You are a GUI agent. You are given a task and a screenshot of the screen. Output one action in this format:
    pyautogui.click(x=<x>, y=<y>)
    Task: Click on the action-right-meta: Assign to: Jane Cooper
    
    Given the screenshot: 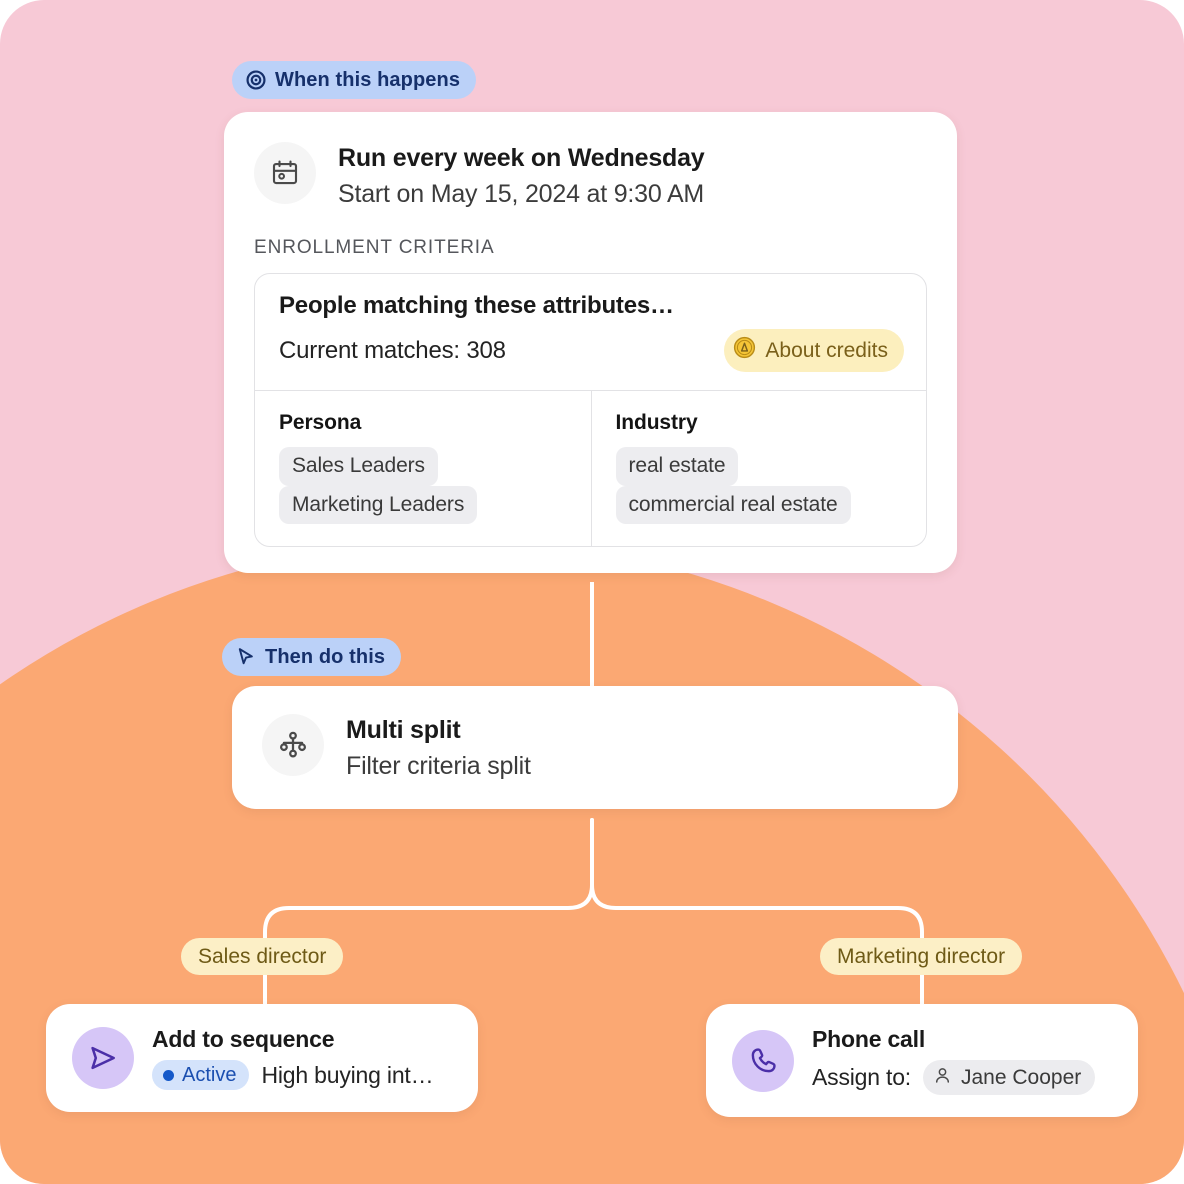 What is the action you would take?
    pyautogui.click(x=954, y=1077)
    